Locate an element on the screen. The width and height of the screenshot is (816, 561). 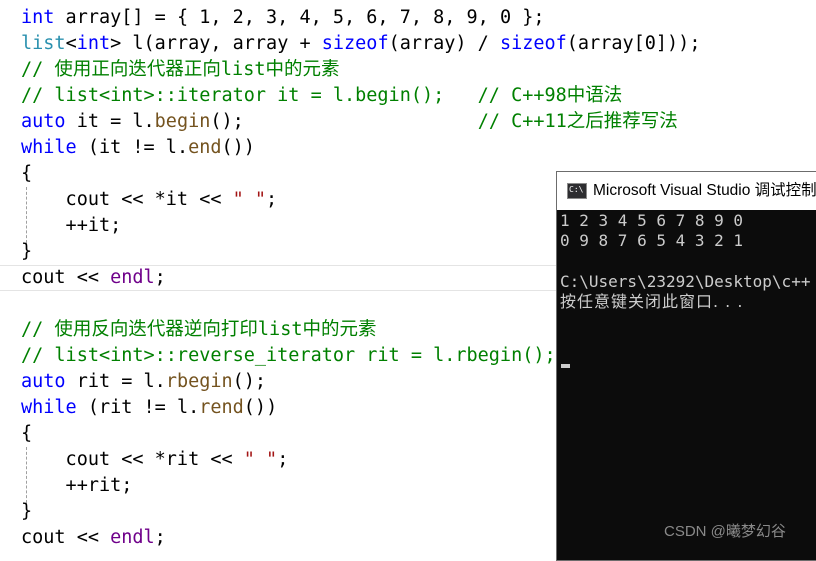
code-token: (array[0])); is located at coordinates (633, 43).